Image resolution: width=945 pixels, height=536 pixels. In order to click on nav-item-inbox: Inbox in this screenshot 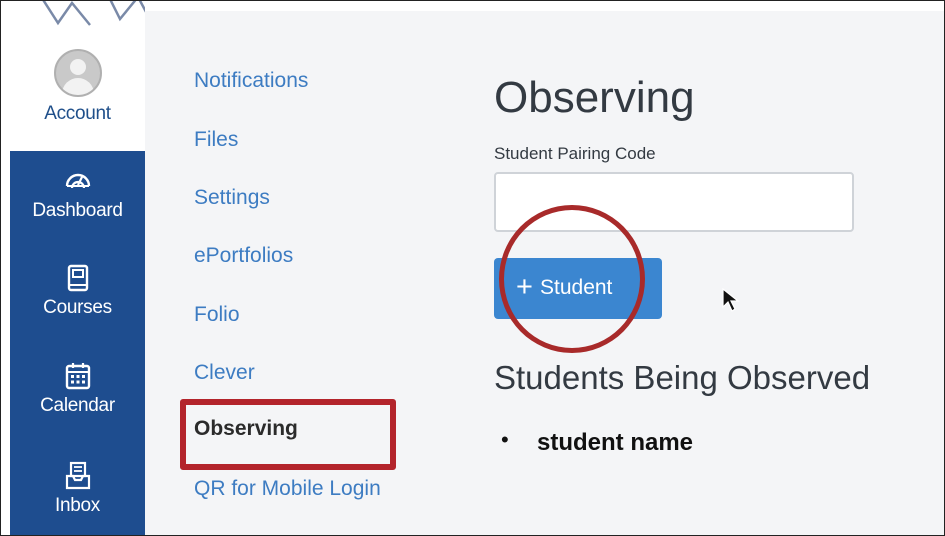, I will do `click(77, 489)`.